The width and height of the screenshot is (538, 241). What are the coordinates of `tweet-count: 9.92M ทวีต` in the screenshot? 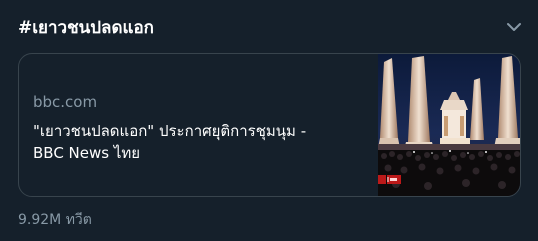 It's located at (55, 220).